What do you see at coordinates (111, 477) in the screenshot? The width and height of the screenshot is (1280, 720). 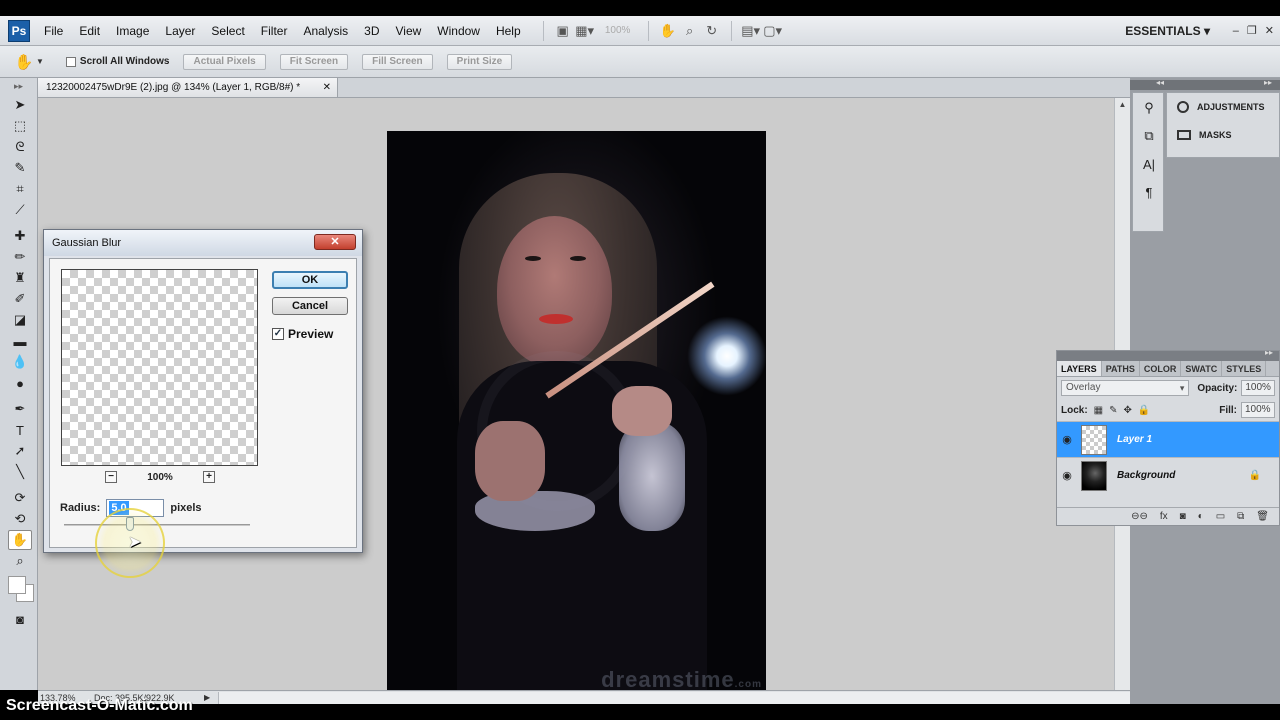 I see `zoom-out-button: −` at bounding box center [111, 477].